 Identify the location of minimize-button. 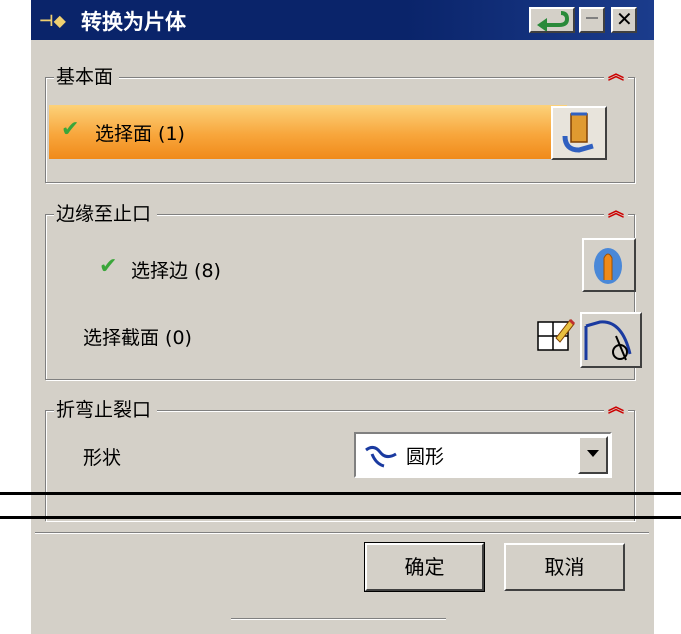
(592, 20).